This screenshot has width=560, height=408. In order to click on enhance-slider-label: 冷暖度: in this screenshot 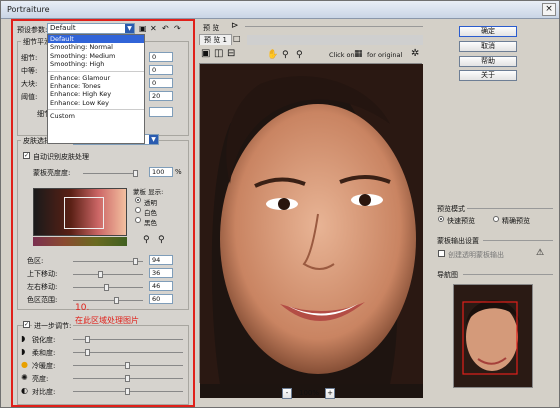, I will do `click(44, 366)`.